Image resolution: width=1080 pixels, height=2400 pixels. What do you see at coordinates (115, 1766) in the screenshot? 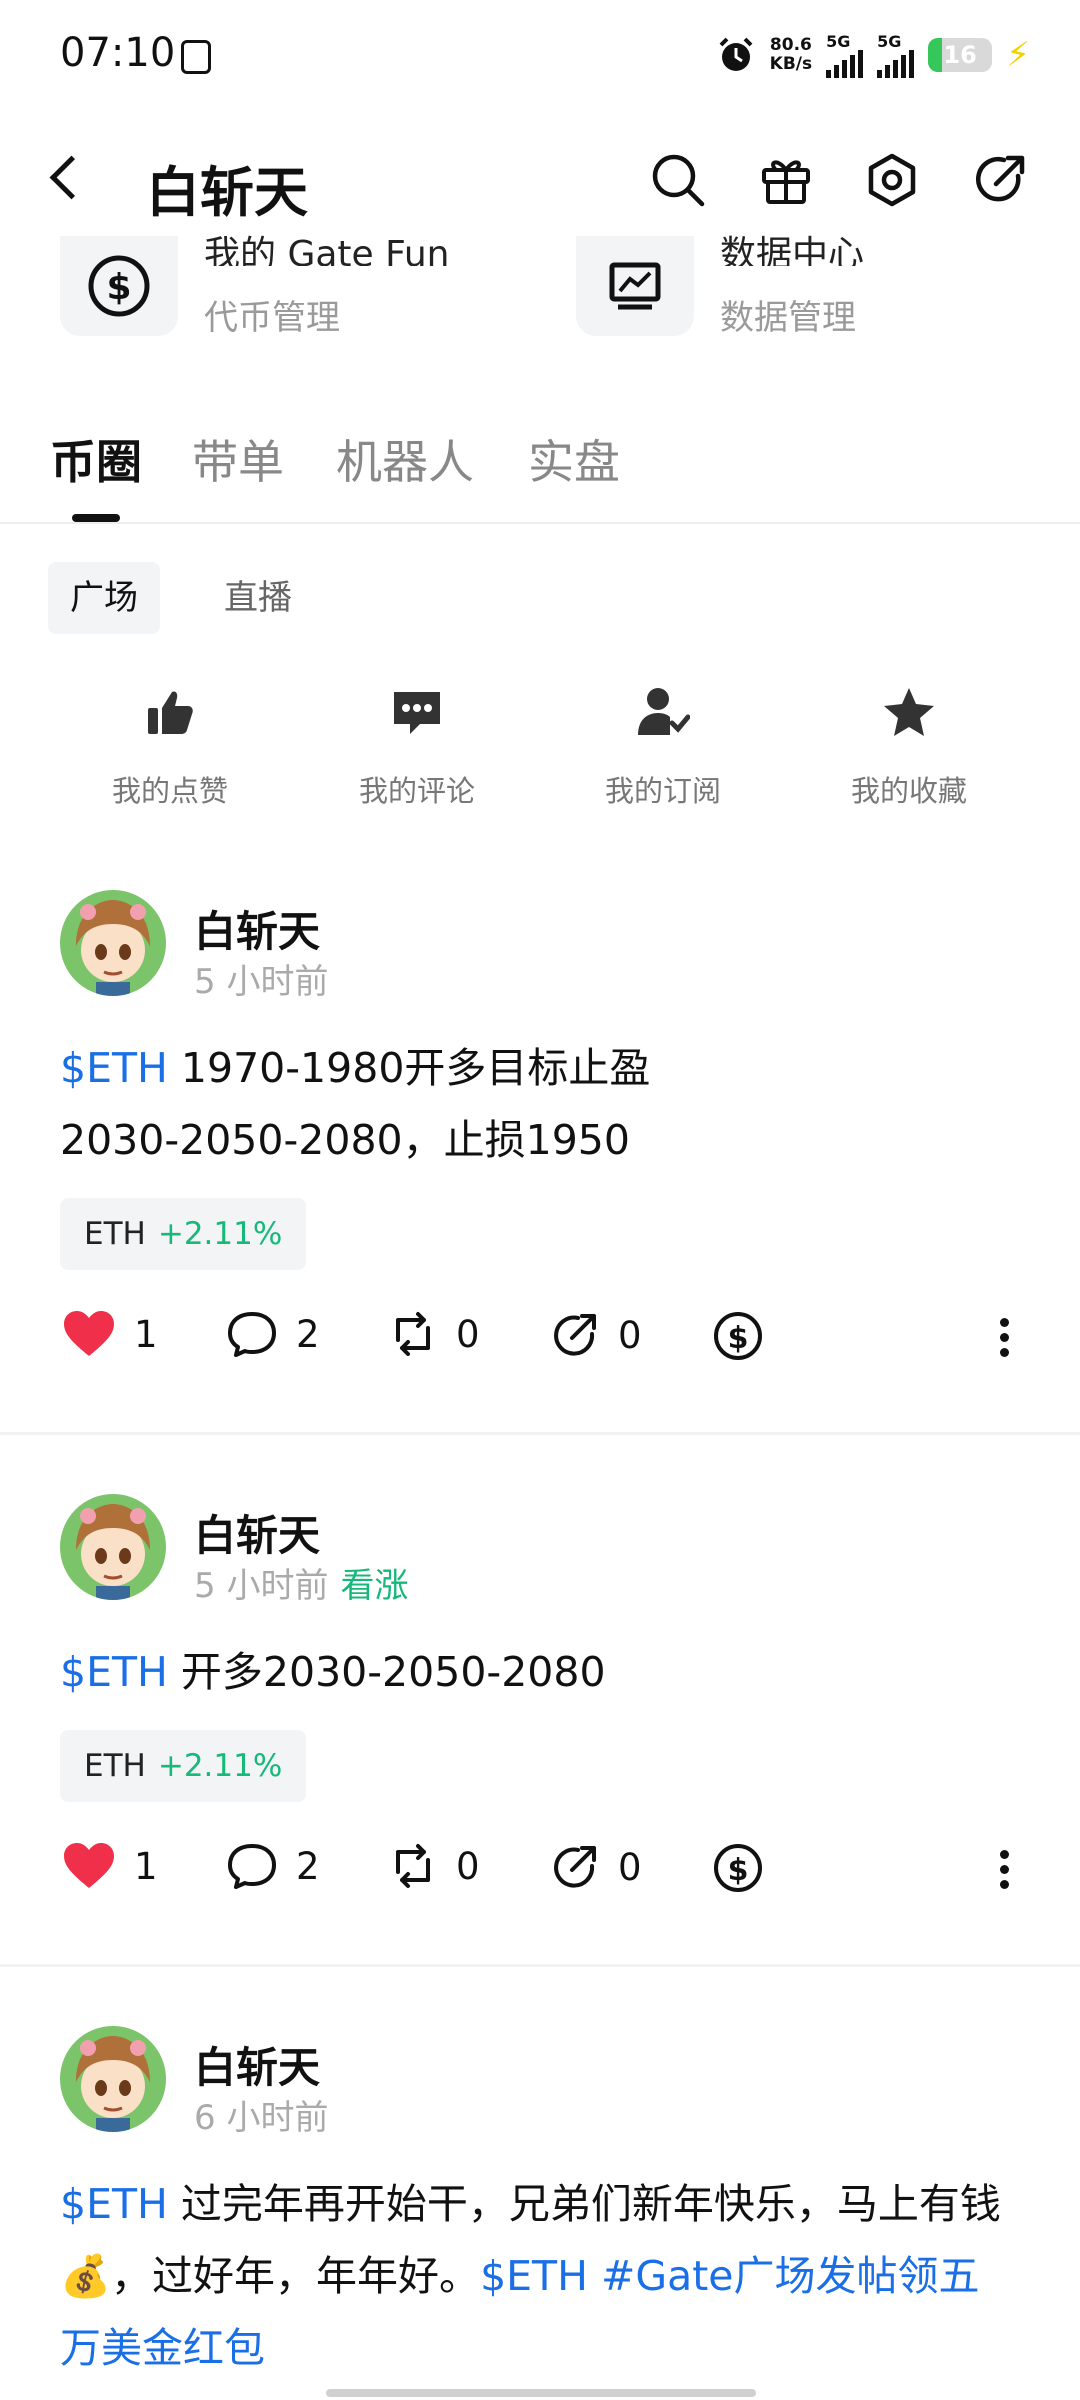
I see `ticker-name: ETH` at bounding box center [115, 1766].